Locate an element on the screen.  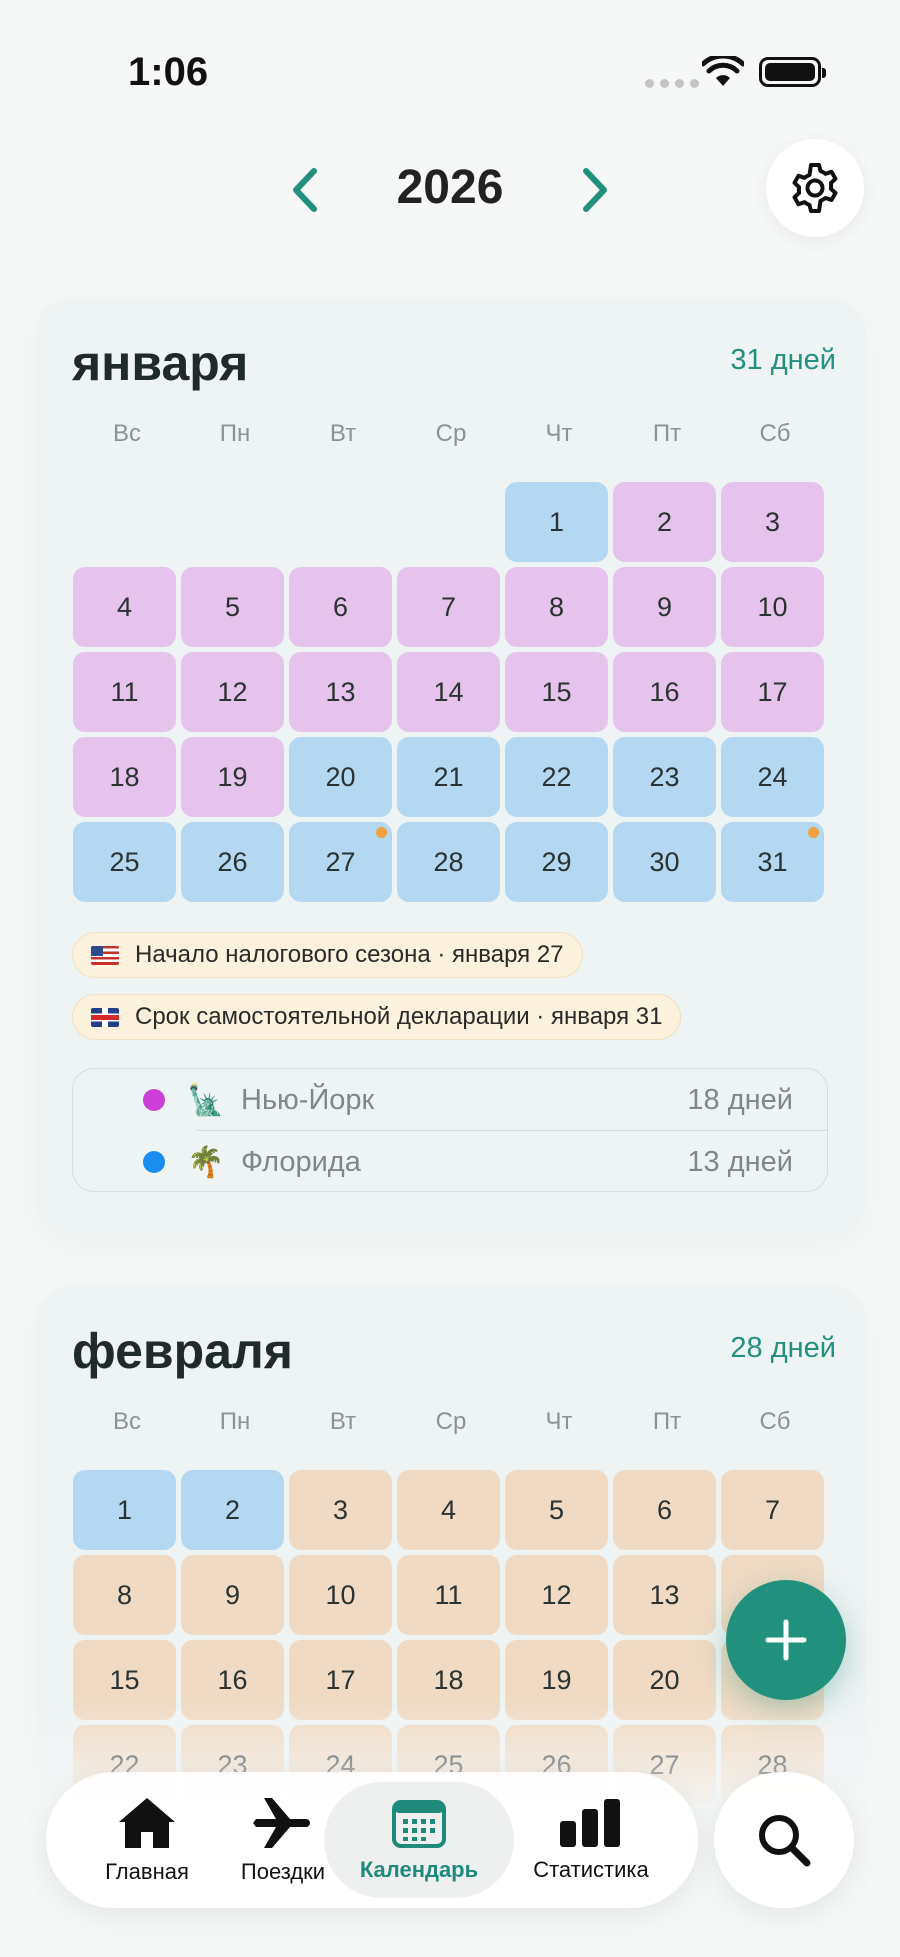
calendar-day: 18 is located at coordinates (124, 777).